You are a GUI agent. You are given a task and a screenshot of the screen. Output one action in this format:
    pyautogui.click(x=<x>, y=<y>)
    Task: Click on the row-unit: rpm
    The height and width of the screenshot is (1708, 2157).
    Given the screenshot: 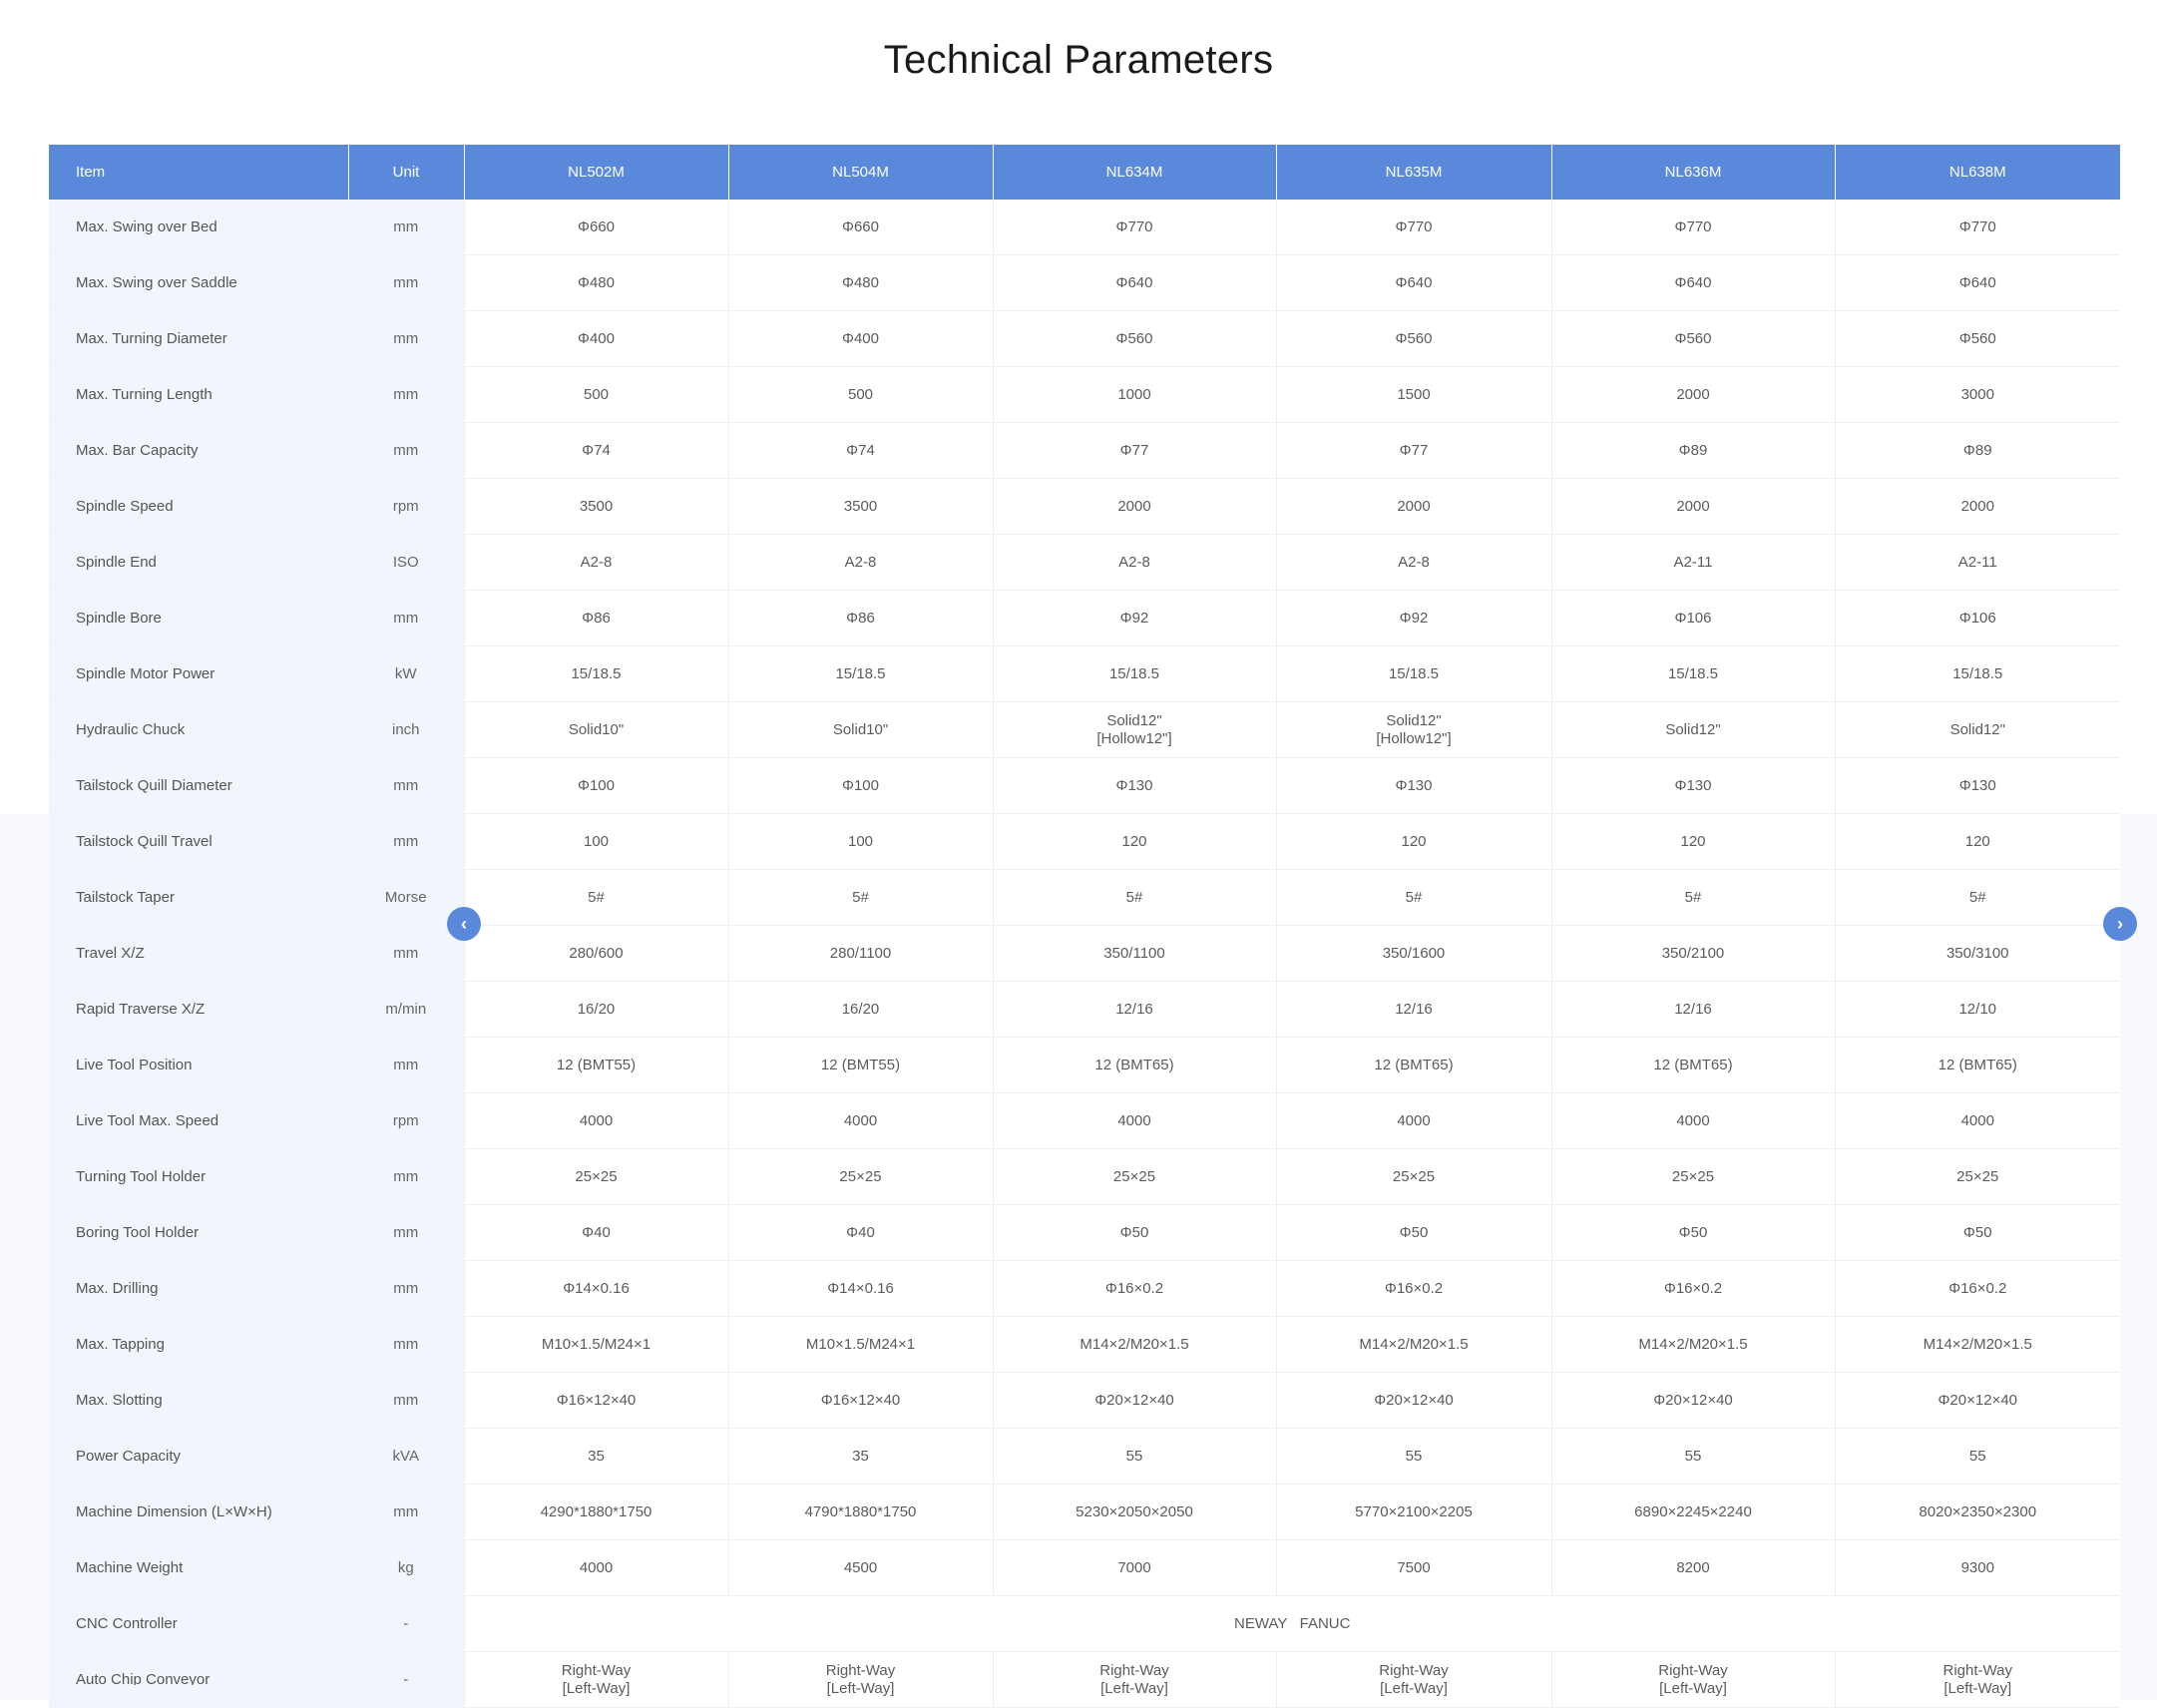 What is the action you would take?
    pyautogui.click(x=406, y=1120)
    